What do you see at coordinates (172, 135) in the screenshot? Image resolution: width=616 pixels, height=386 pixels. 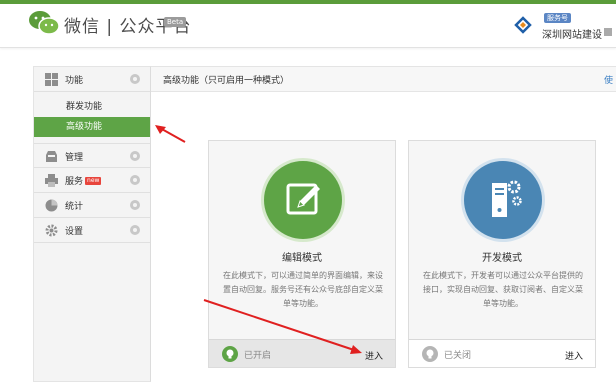 I see `annotation-arrow-sidebar` at bounding box center [172, 135].